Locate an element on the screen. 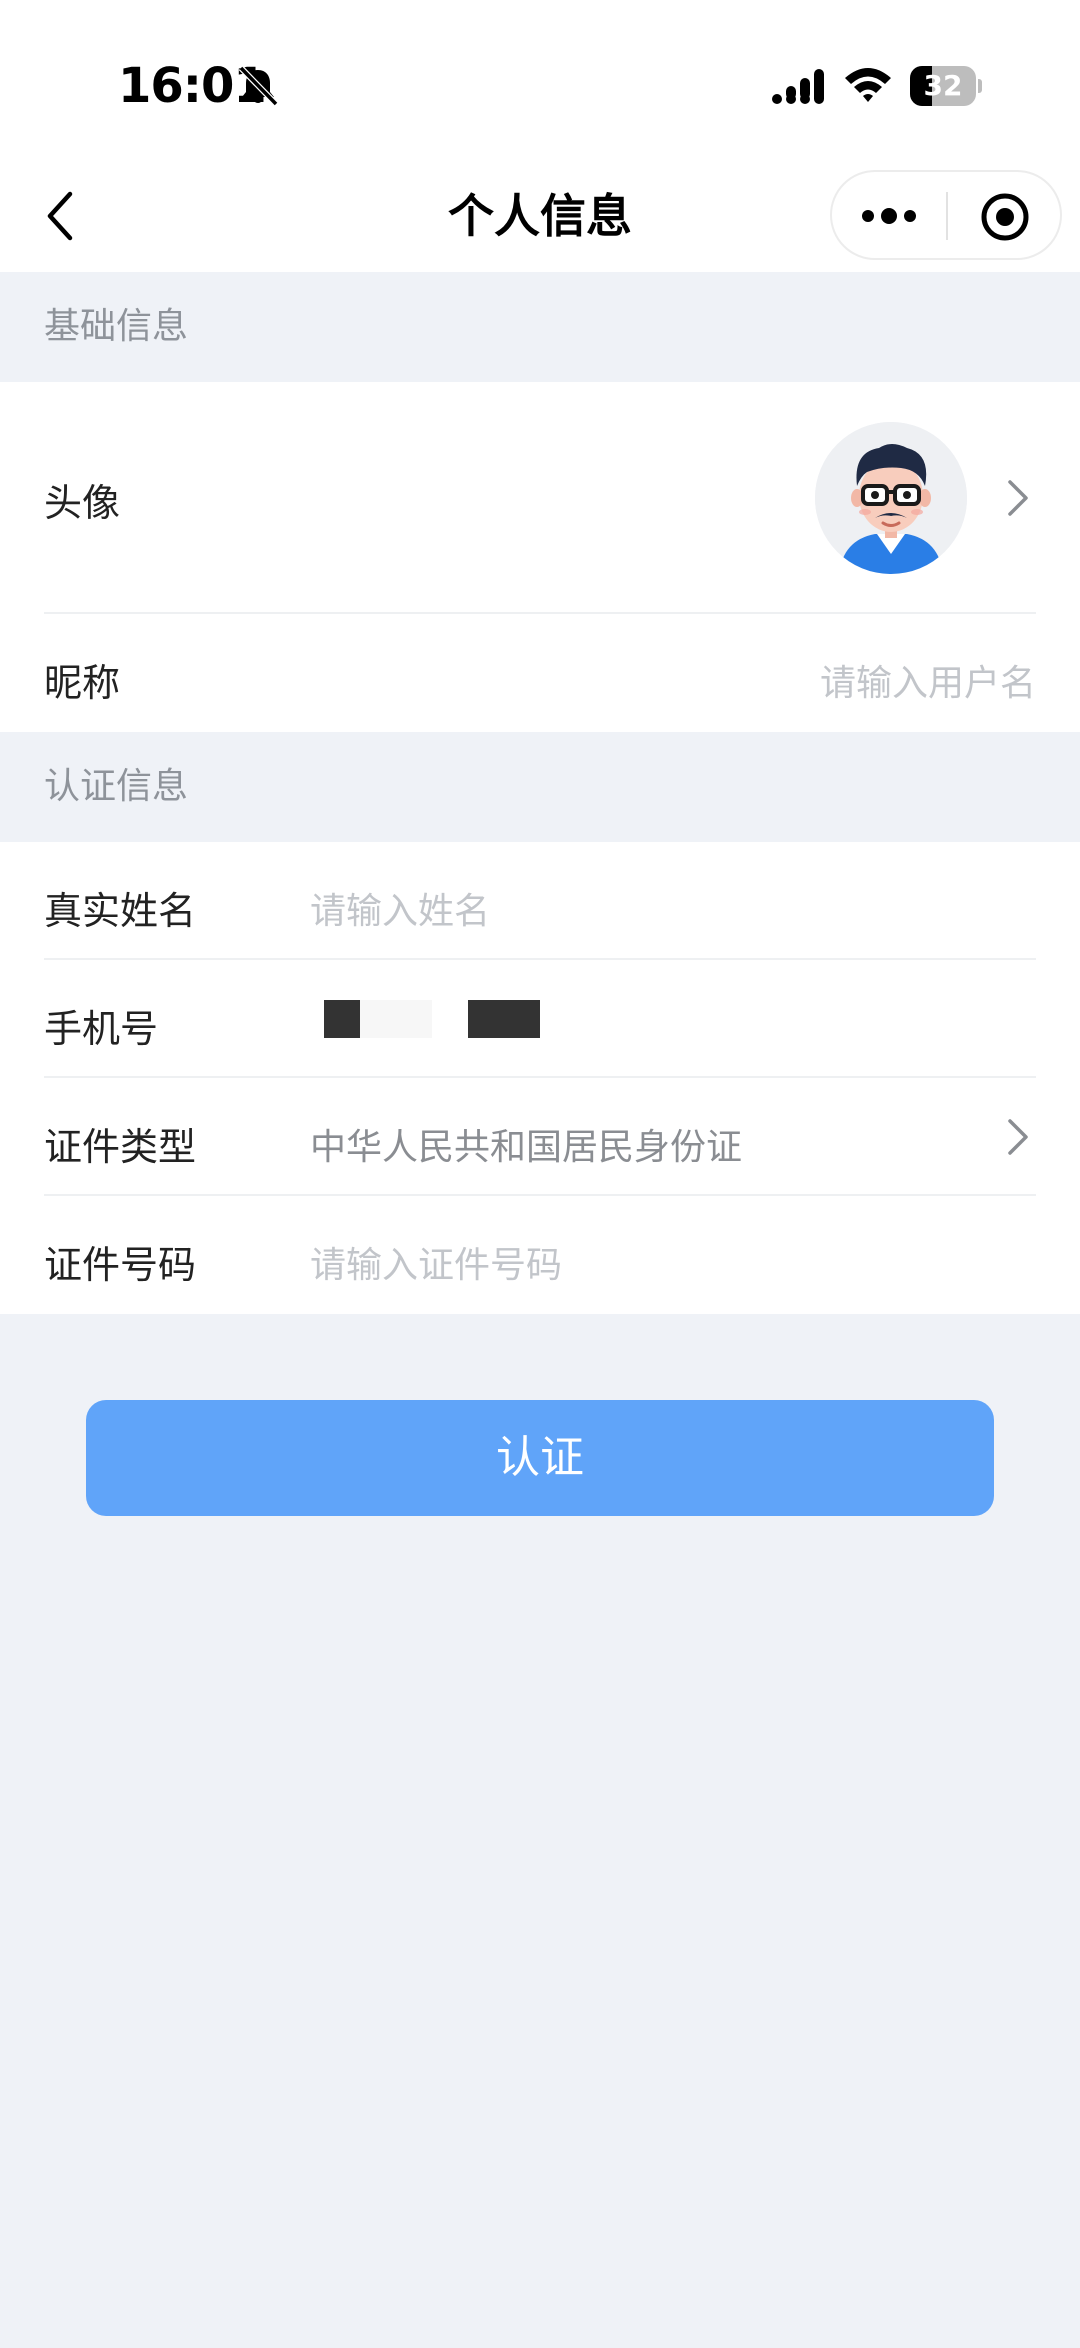 The image size is (1080, 2348). wifi-icon is located at coordinates (868, 85).